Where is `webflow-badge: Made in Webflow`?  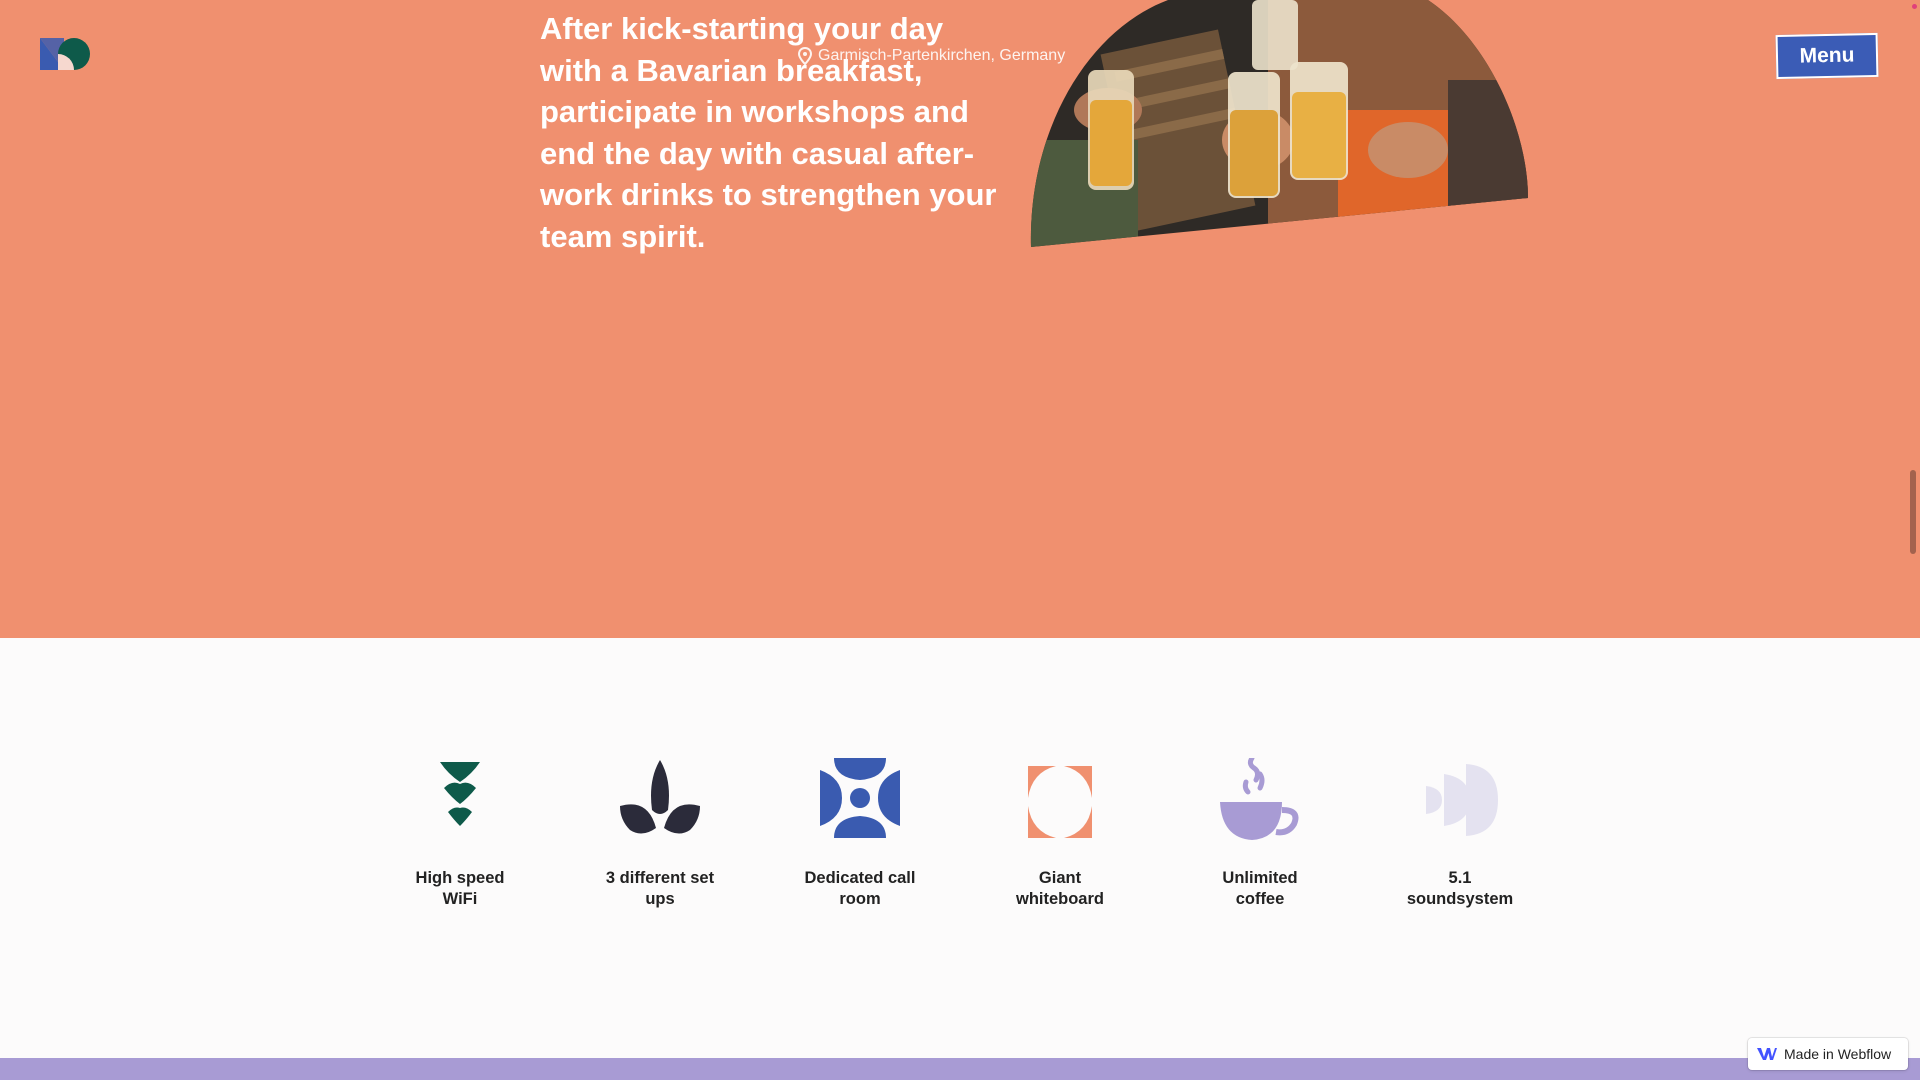 webflow-badge: Made in Webflow is located at coordinates (1828, 1054).